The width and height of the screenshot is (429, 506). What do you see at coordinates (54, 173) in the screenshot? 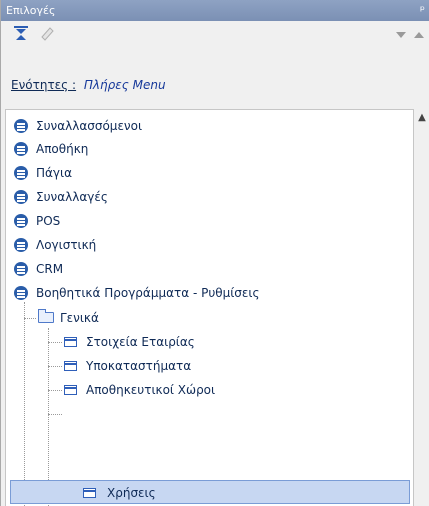
I see `tree-item-label: Πάγια` at bounding box center [54, 173].